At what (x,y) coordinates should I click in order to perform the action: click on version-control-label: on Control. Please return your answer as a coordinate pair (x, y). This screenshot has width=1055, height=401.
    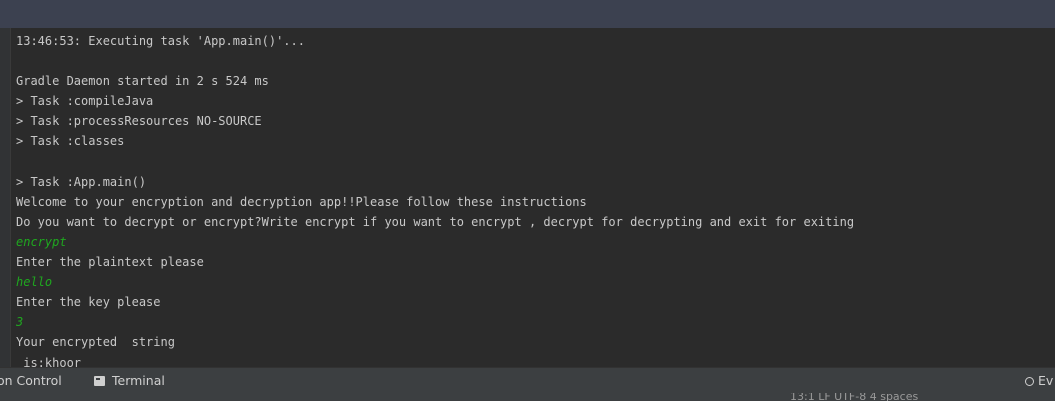
    Looking at the image, I should click on (31, 380).